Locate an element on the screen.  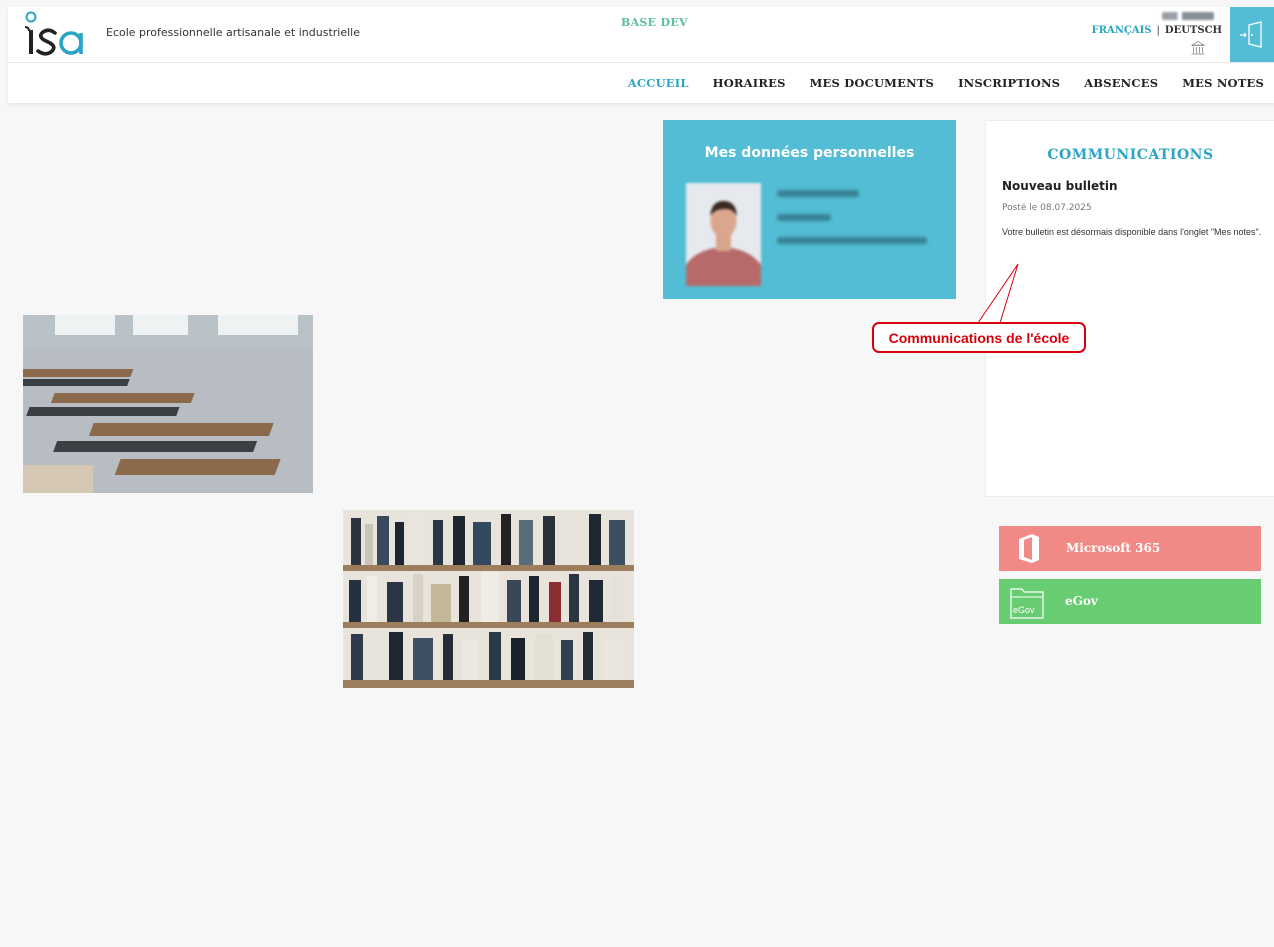
microsoft-365-button: Microsoft 365 is located at coordinates (1130, 548).